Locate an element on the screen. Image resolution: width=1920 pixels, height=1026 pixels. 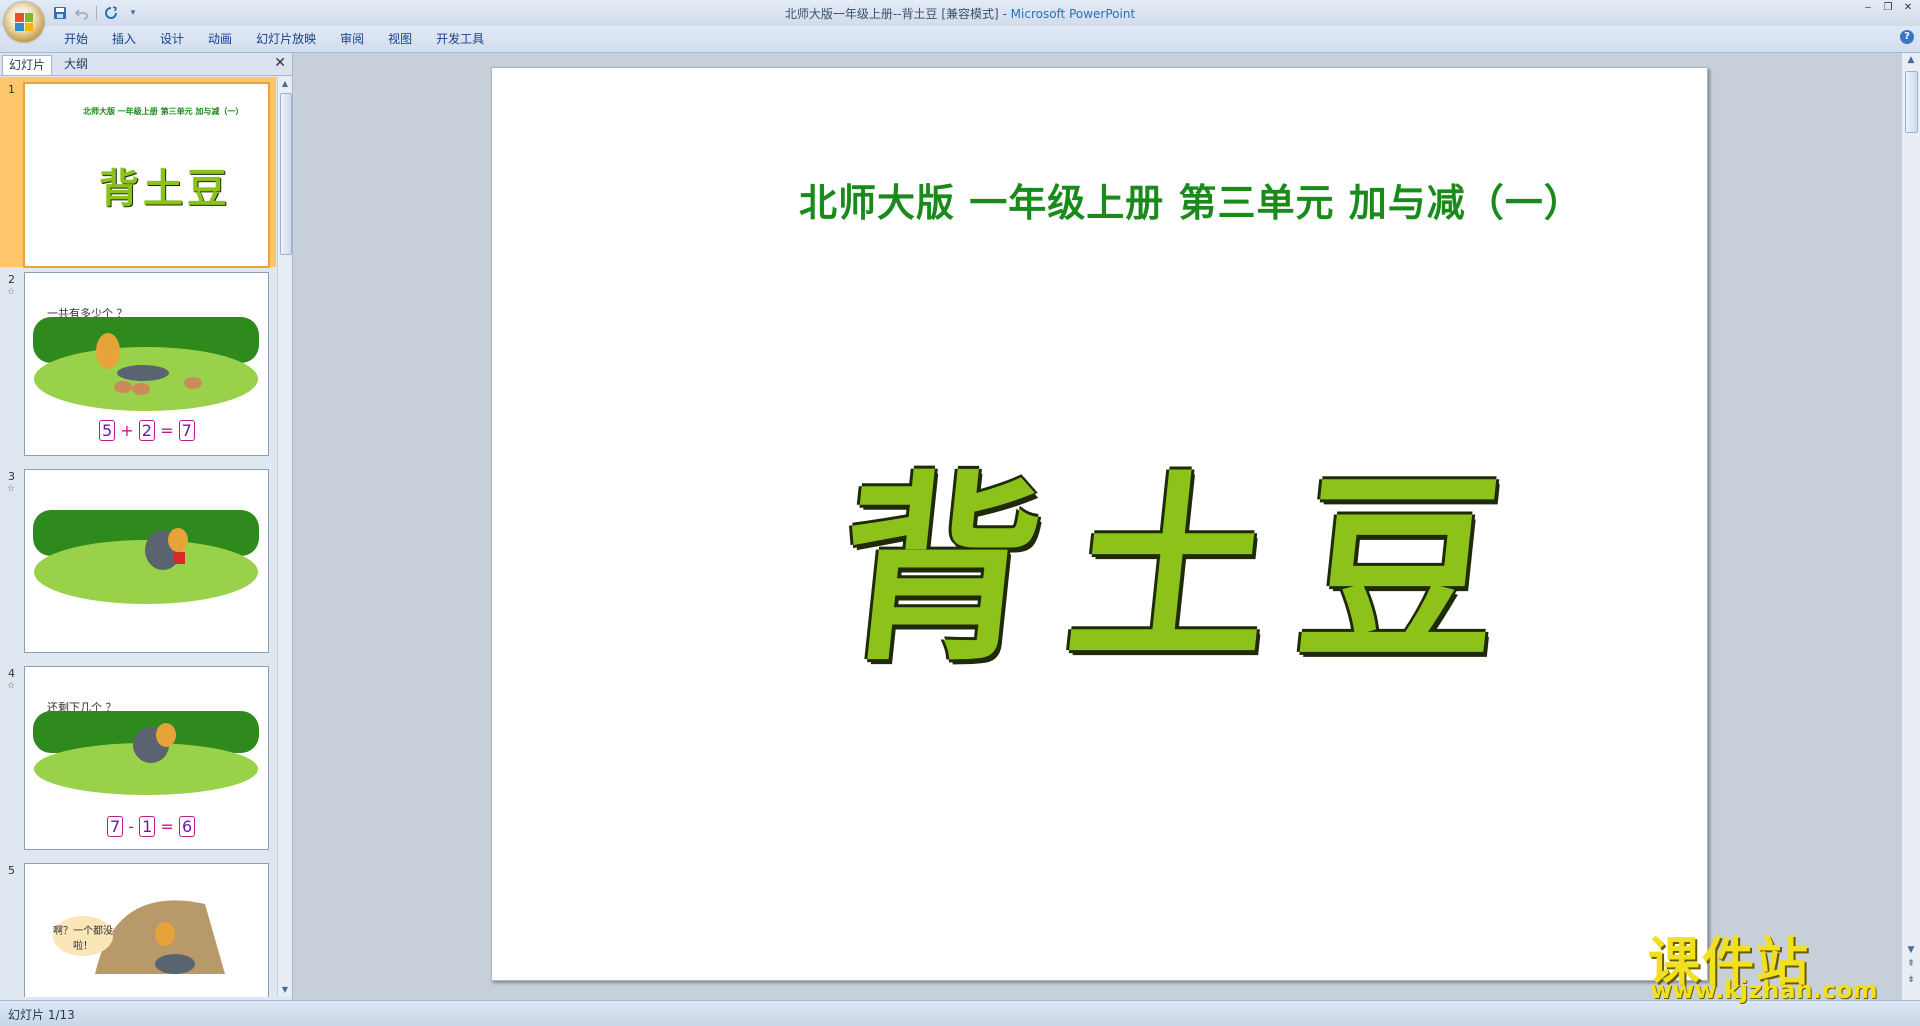
slide-thumbnail: 还剩下几个 ？ 7 - 1 = 6 is located at coordinates (146, 758).